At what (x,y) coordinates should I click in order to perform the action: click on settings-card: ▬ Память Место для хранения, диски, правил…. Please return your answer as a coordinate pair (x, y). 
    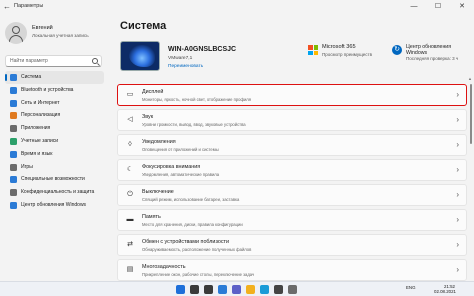
    Looking at the image, I should click on (292, 220).